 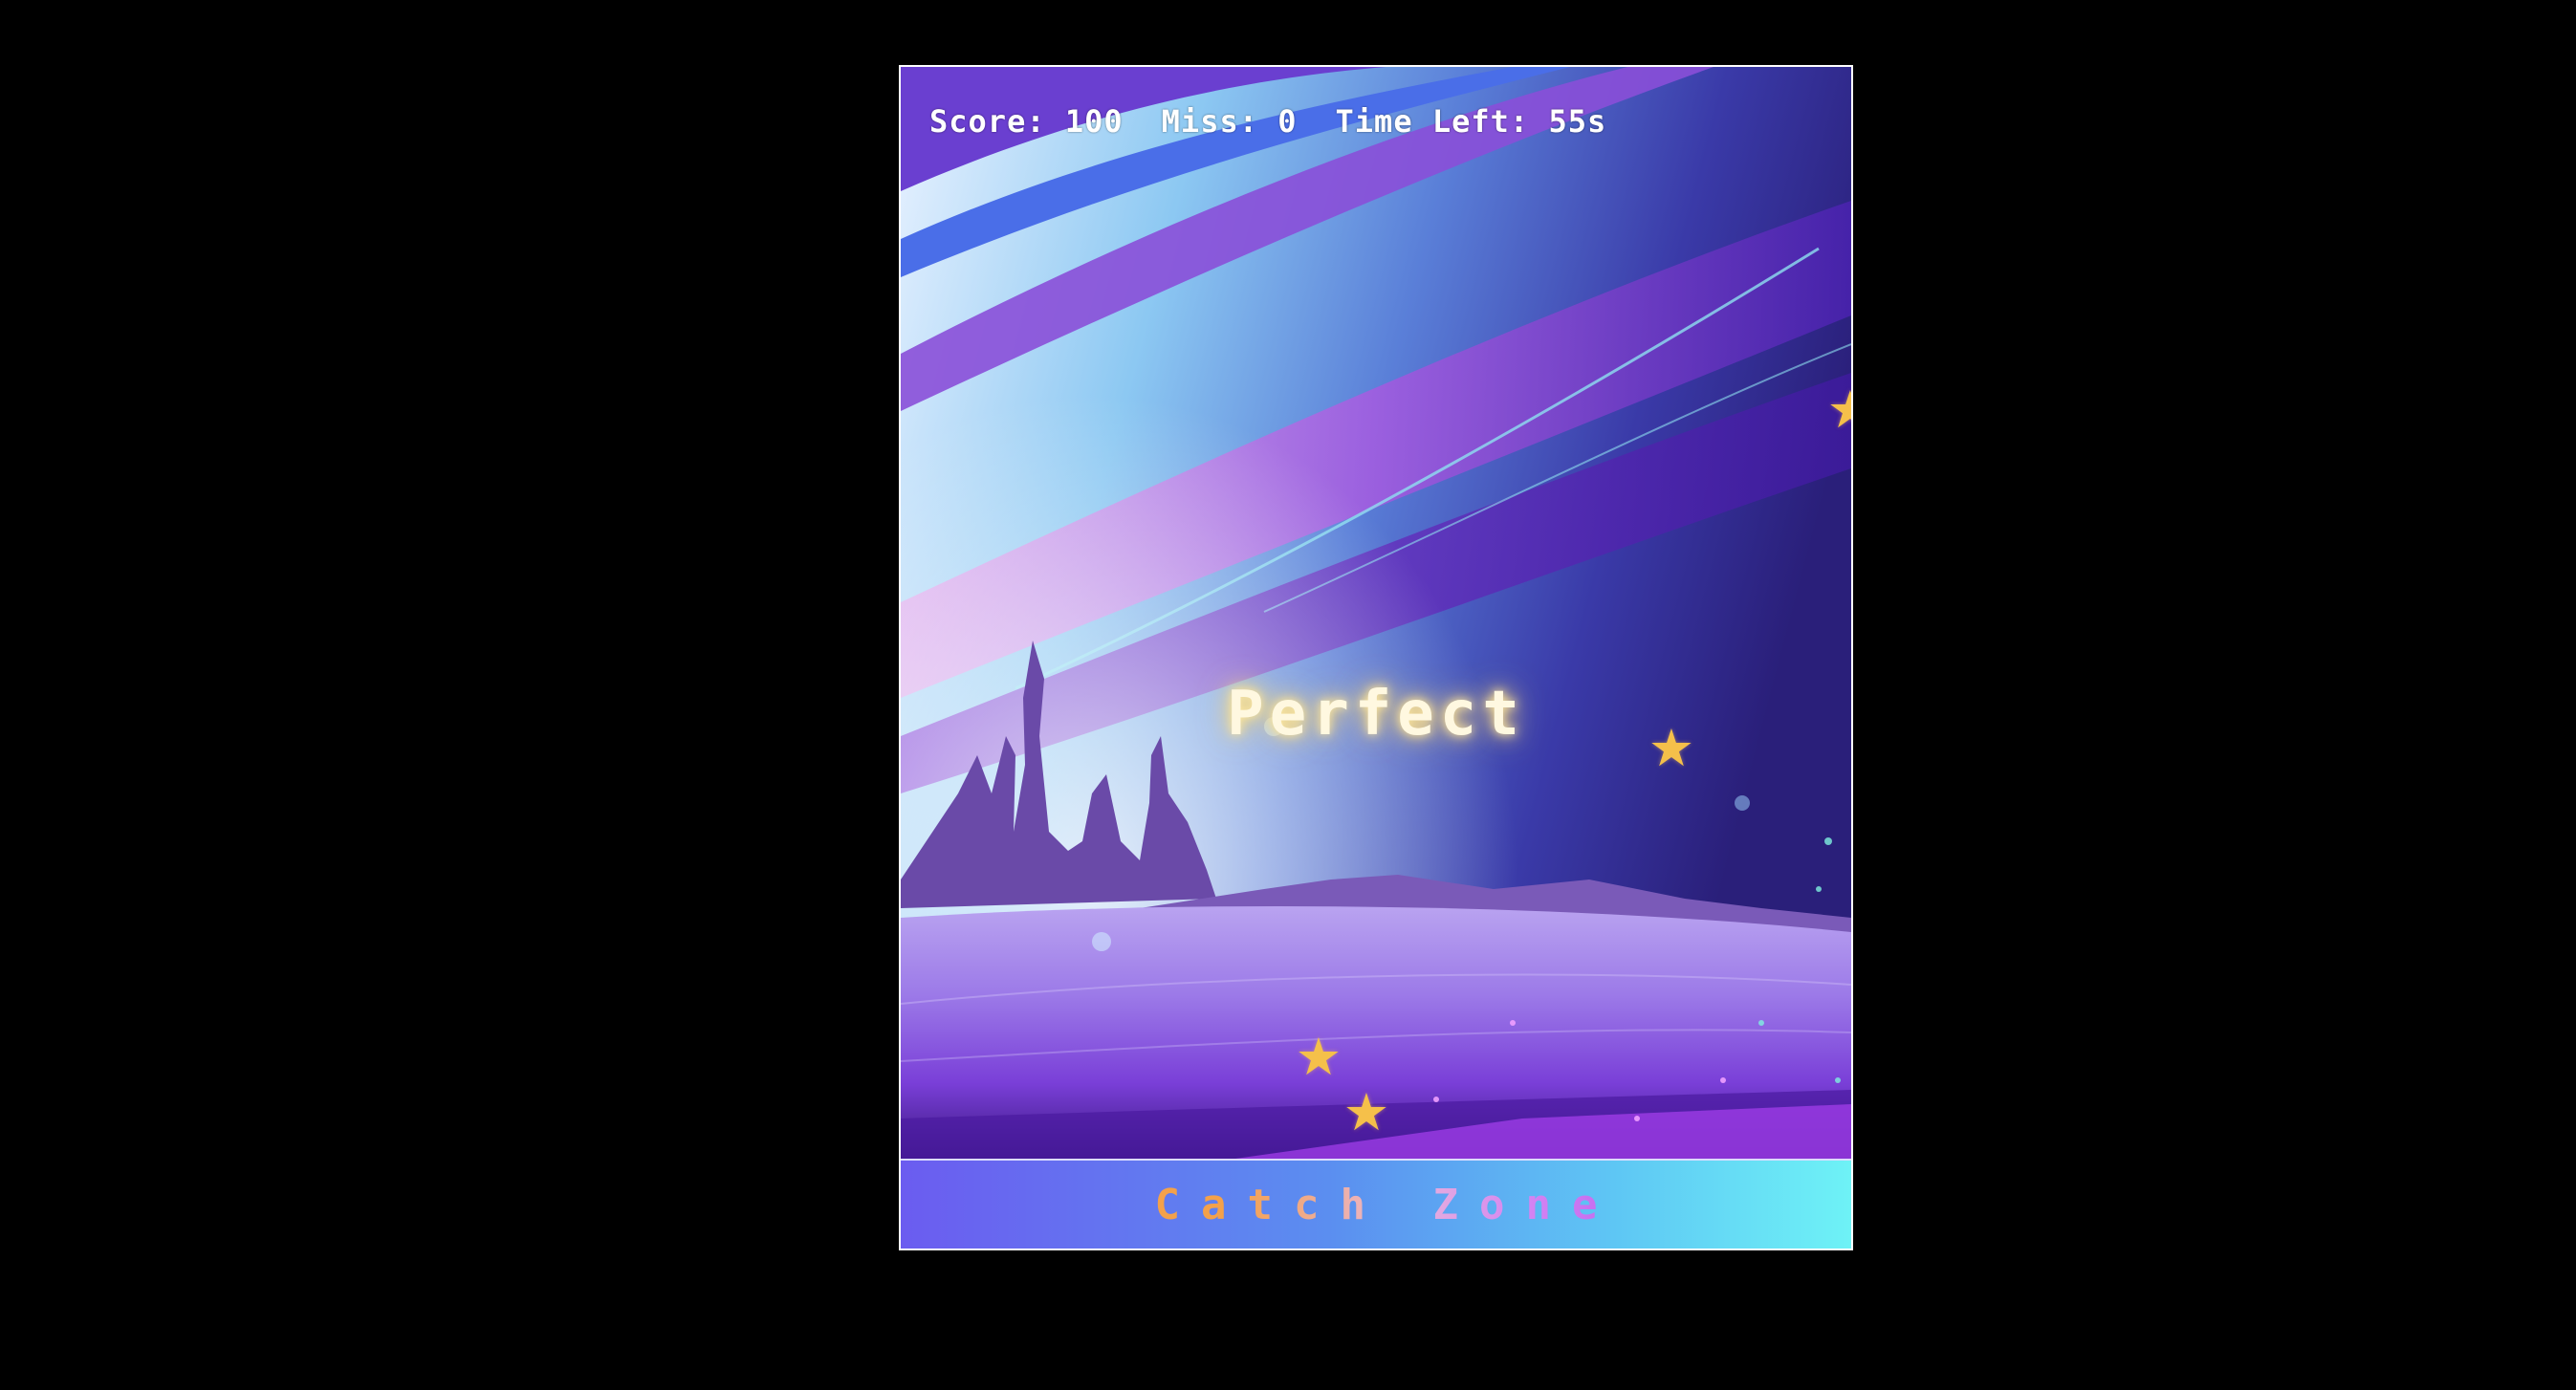 I want to click on hud-bar: Score: 100 Miss: 0 Time Left: 55s, so click(x=1267, y=121).